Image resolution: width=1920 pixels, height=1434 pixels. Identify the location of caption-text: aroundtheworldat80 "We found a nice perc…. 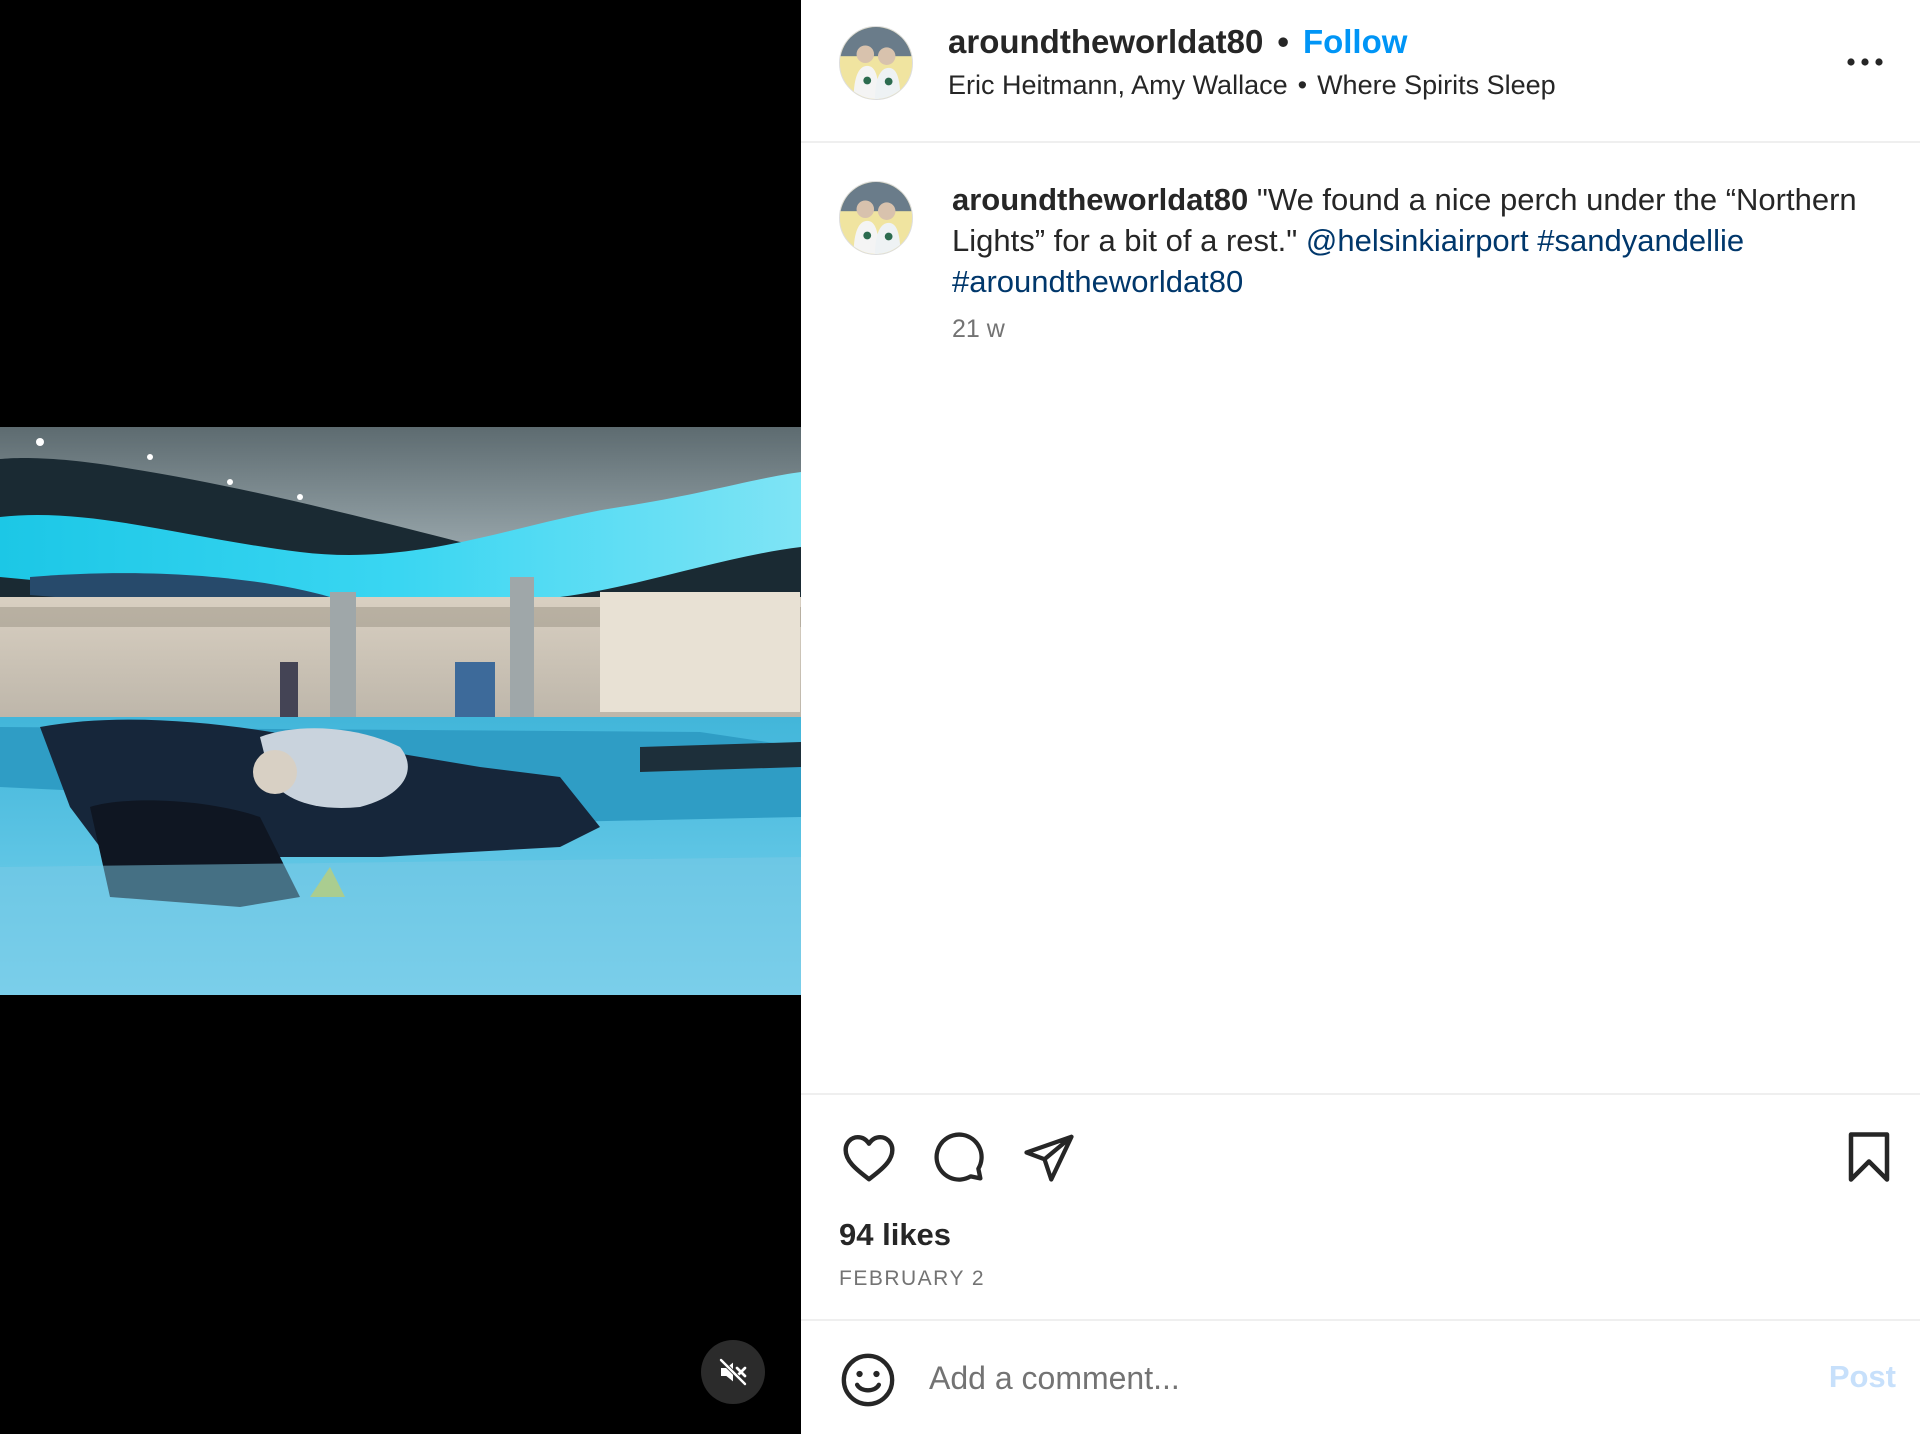
(1412, 240).